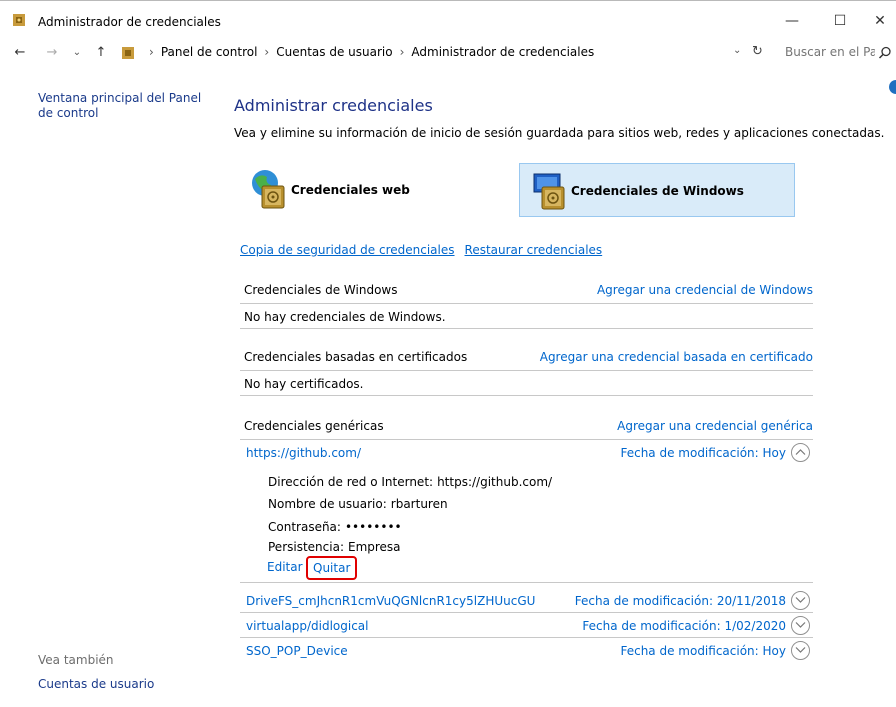 This screenshot has width=896, height=707. Describe the element at coordinates (737, 50) in the screenshot. I see `address-dropdown-icon: ⌄` at that location.